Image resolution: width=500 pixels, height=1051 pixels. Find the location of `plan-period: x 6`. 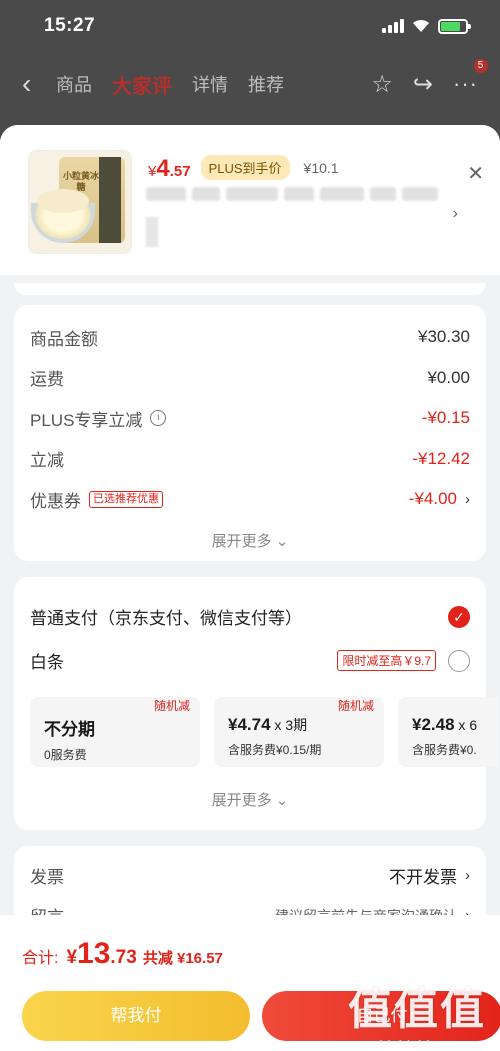

plan-period: x 6 is located at coordinates (466, 724).